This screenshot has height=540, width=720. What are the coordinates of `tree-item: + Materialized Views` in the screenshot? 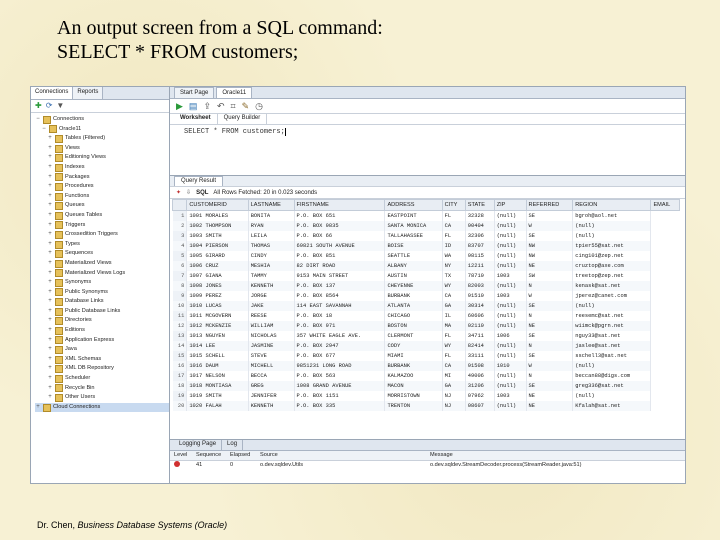 It's located at (102, 264).